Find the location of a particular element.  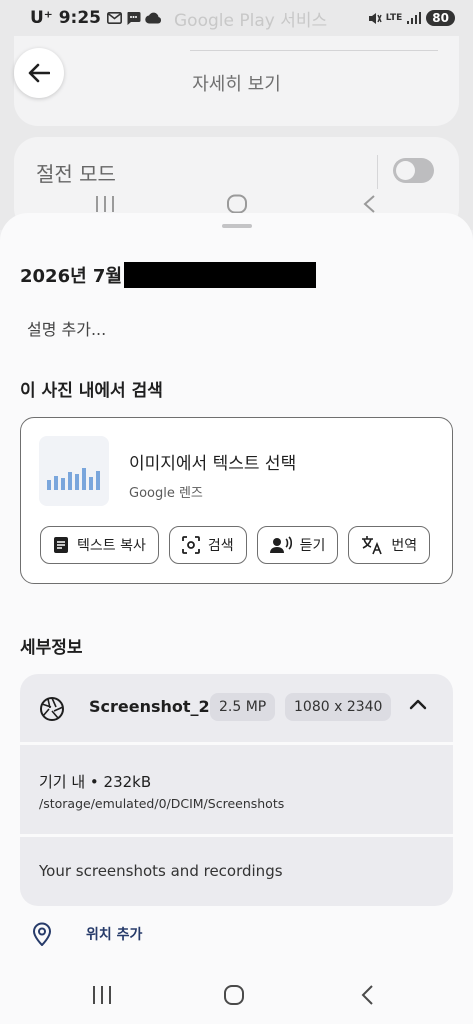

navigation-bar is located at coordinates (236, 995).